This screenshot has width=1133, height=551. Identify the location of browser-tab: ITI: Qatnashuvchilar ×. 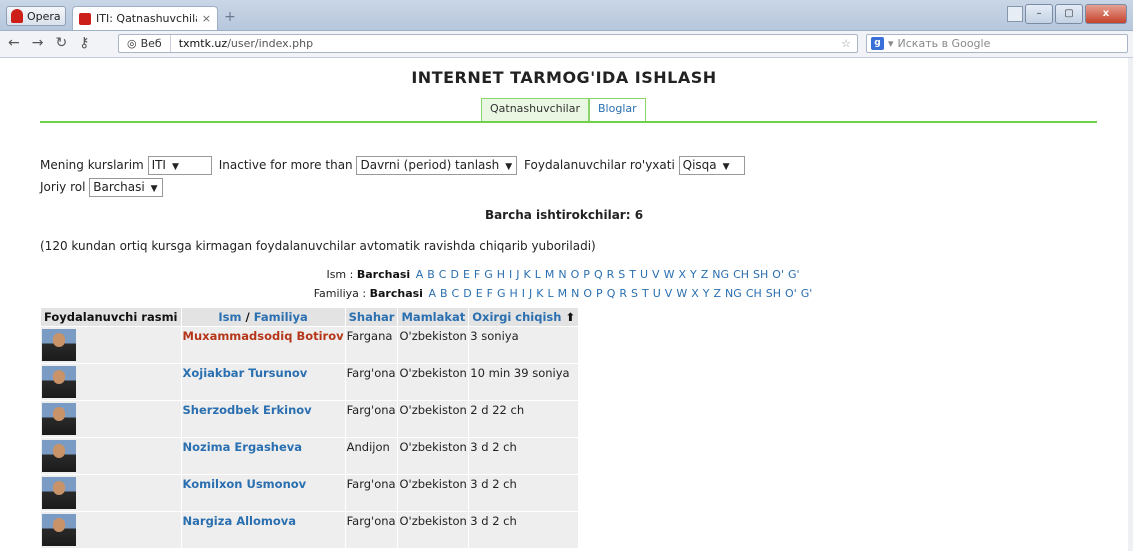
(145, 18).